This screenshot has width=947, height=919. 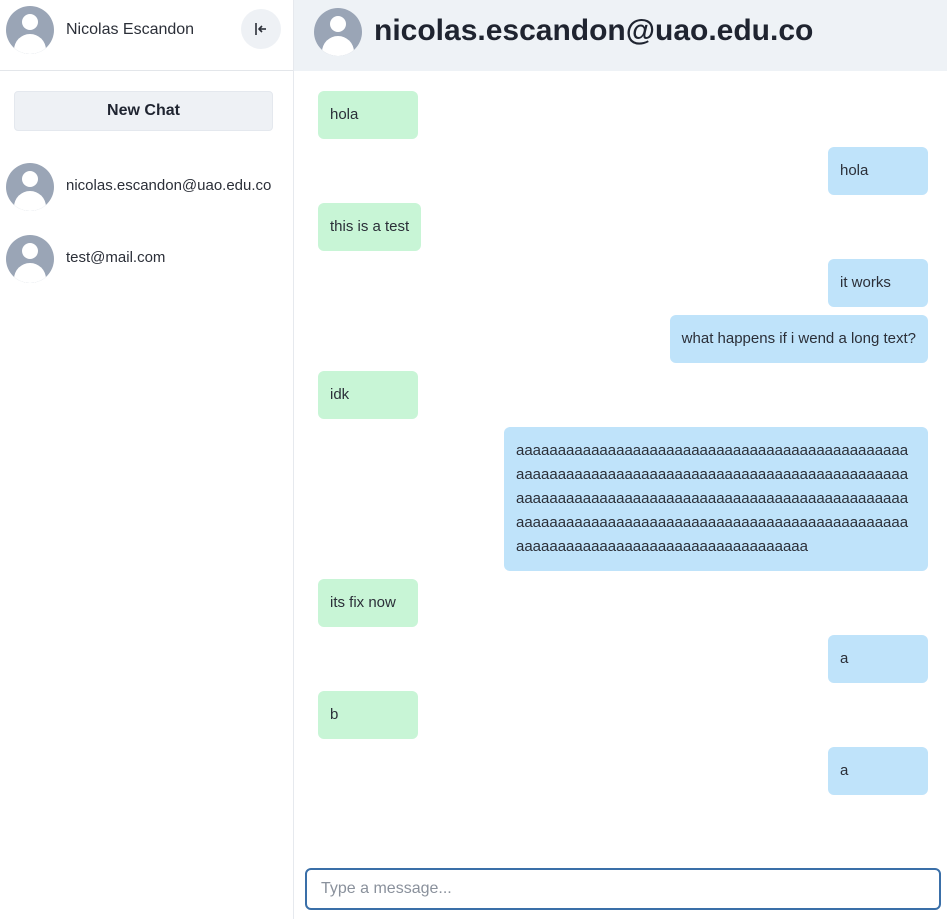 I want to click on chat-header: nicolas.escandon@uao.edu.co, so click(x=620, y=35).